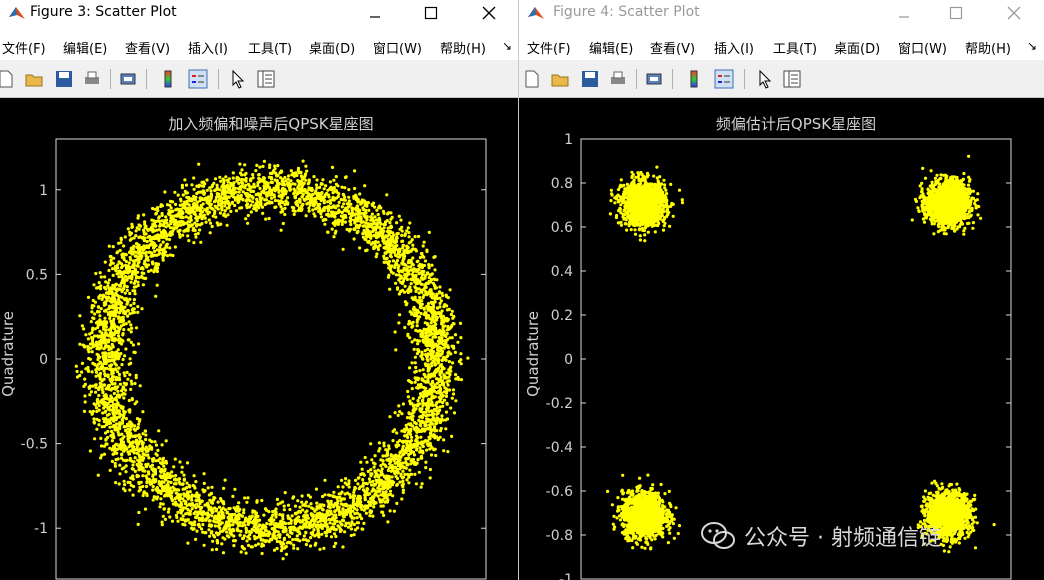  What do you see at coordinates (375, 13) in the screenshot?
I see `minimize-button` at bounding box center [375, 13].